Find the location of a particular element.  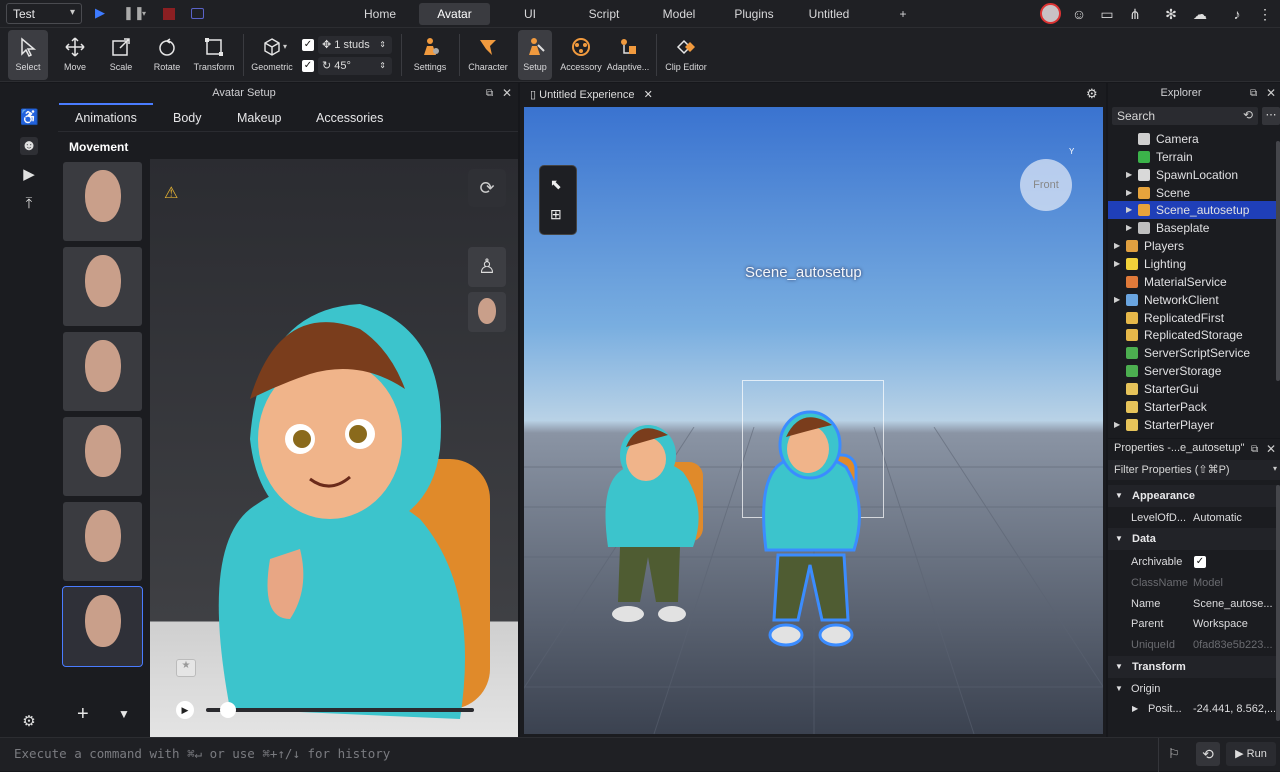

tab-body: Body is located at coordinates (187, 118).